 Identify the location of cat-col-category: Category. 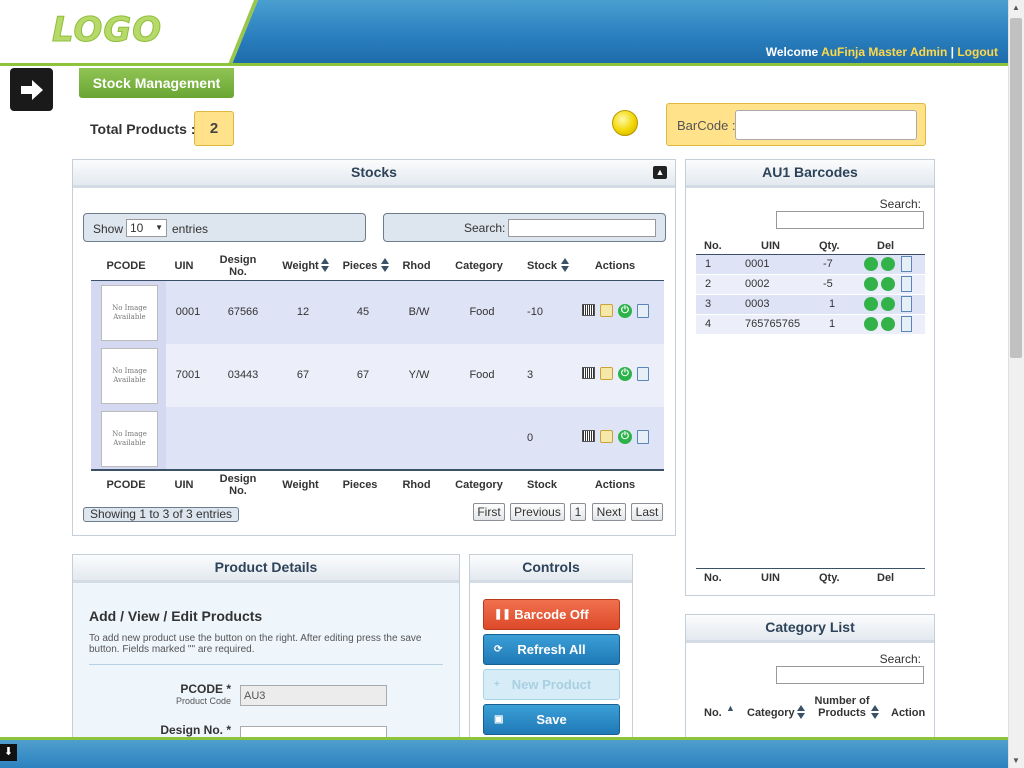
(771, 713).